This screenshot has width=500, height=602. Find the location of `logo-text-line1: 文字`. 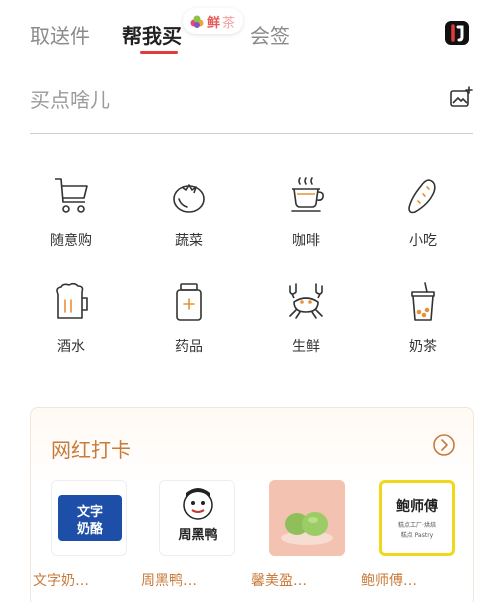

logo-text-line1: 文字 is located at coordinates (90, 512).